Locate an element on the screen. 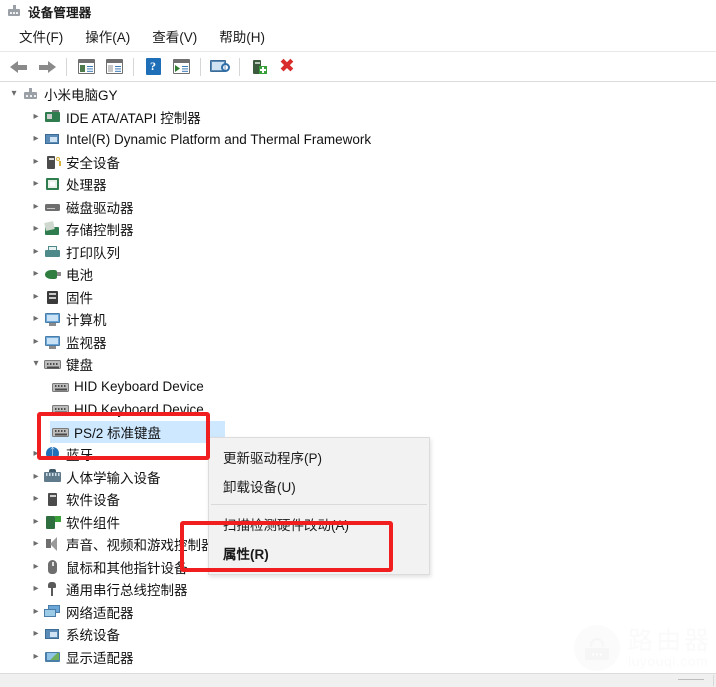  show-hide-console-tree-icon is located at coordinates (86, 66).